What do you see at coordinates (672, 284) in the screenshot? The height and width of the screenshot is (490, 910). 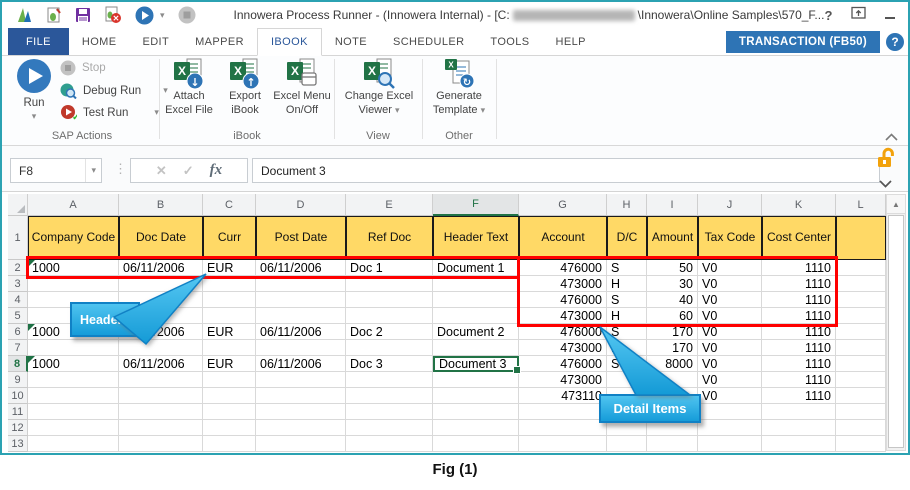 I see `cell-I3: 30` at bounding box center [672, 284].